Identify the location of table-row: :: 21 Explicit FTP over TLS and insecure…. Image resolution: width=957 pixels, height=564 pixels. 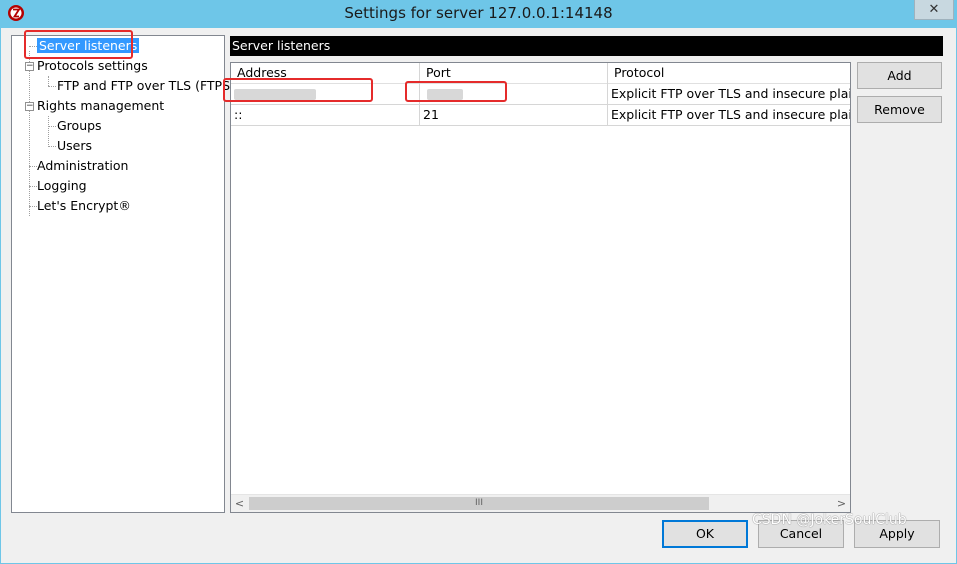
(540, 115).